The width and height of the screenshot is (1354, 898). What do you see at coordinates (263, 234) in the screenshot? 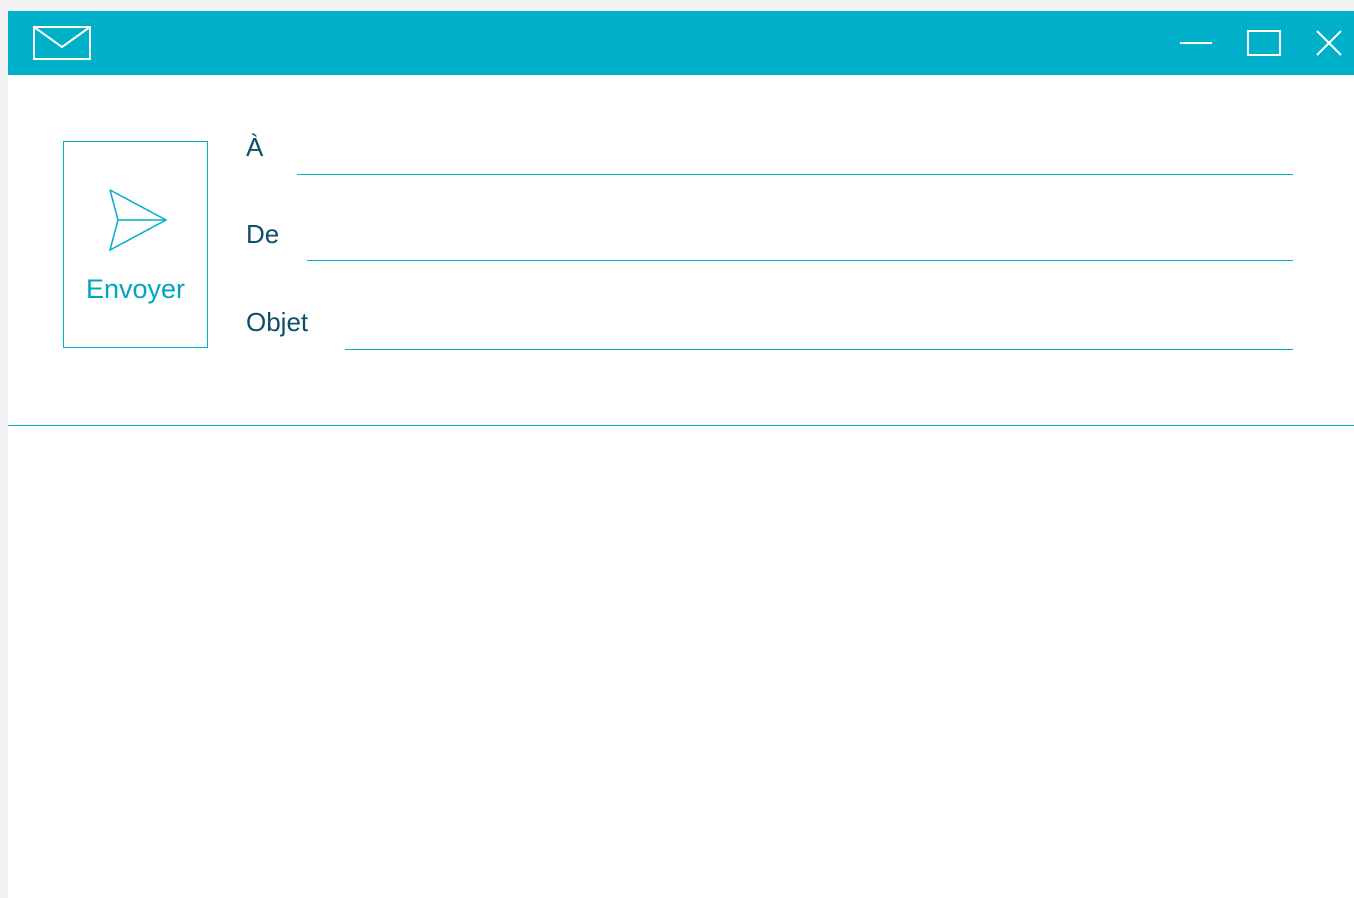
I see `from-label: De` at bounding box center [263, 234].